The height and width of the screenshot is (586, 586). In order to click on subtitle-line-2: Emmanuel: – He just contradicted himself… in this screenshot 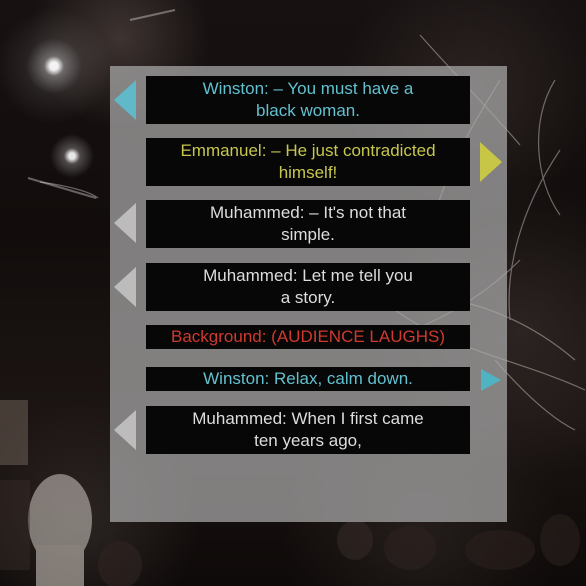, I will do `click(308, 162)`.